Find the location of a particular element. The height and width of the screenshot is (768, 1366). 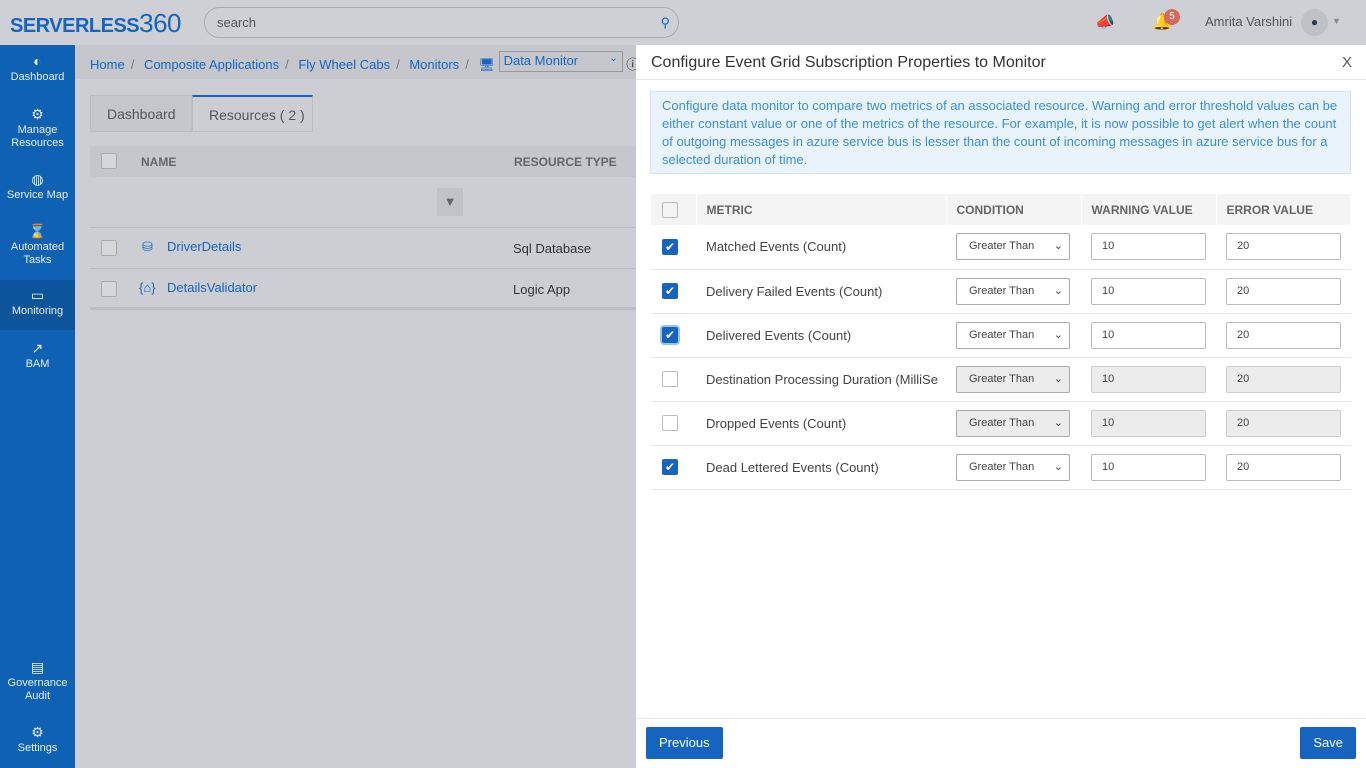

search-input: search ⚲ is located at coordinates (441, 22).